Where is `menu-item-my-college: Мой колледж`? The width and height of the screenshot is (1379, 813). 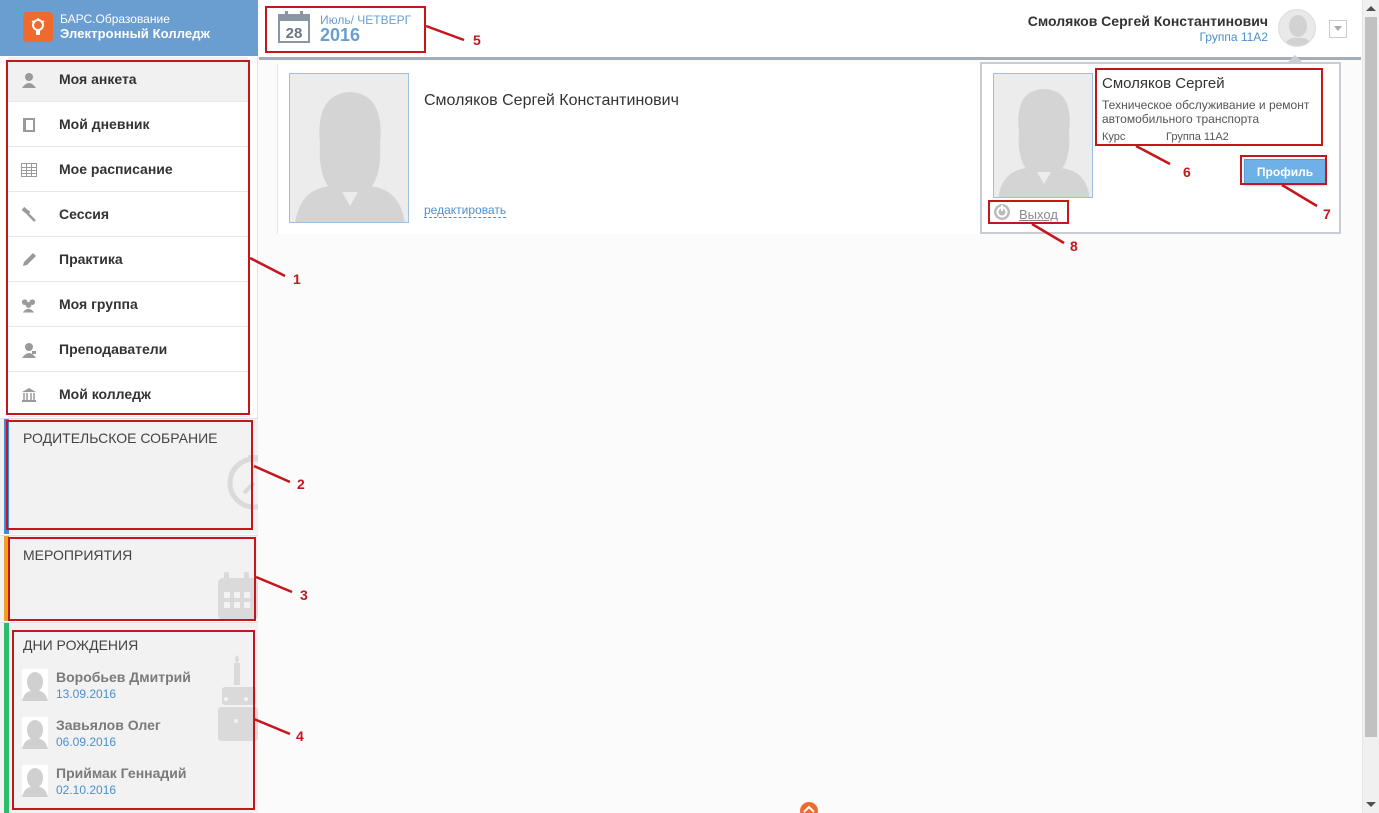
menu-item-my-college: Мой колледж is located at coordinates (128, 394).